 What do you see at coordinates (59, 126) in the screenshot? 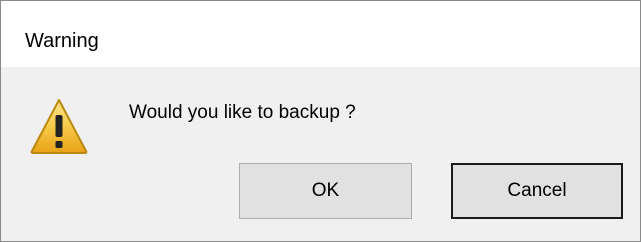
I see `warning-icon` at bounding box center [59, 126].